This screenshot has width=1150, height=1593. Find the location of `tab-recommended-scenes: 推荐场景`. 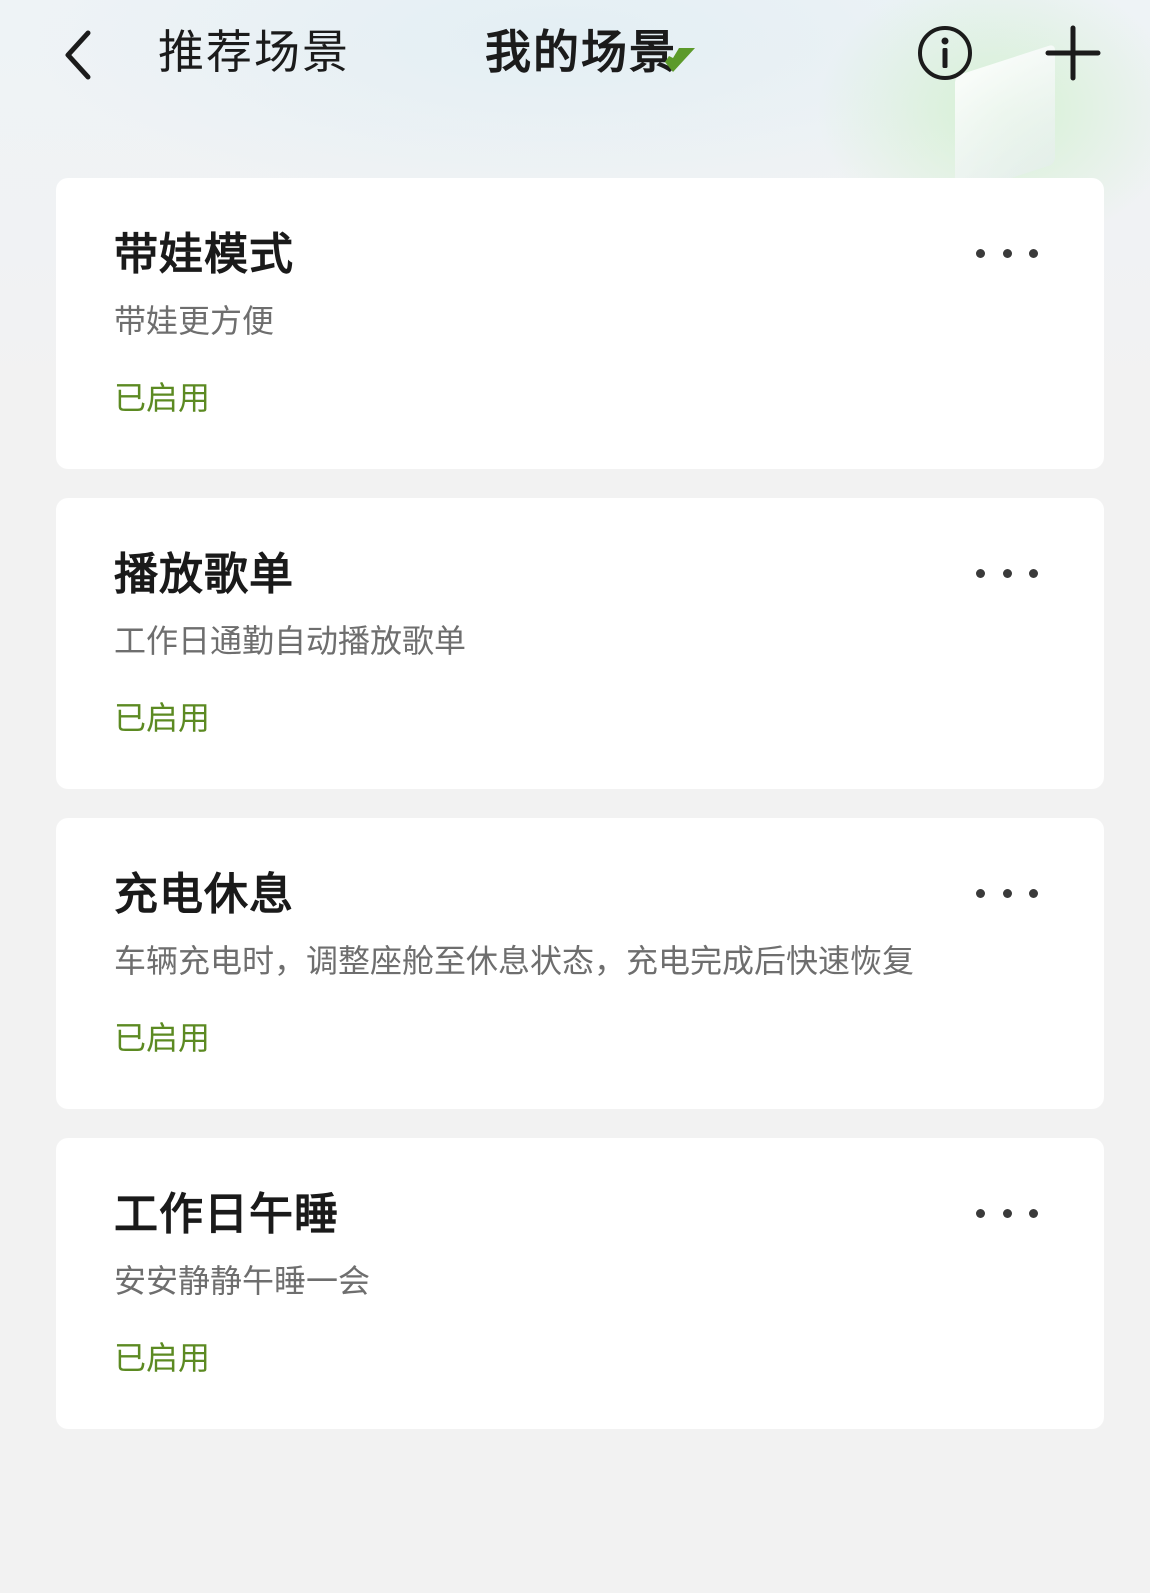

tab-recommended-scenes: 推荐场景 is located at coordinates (254, 52).